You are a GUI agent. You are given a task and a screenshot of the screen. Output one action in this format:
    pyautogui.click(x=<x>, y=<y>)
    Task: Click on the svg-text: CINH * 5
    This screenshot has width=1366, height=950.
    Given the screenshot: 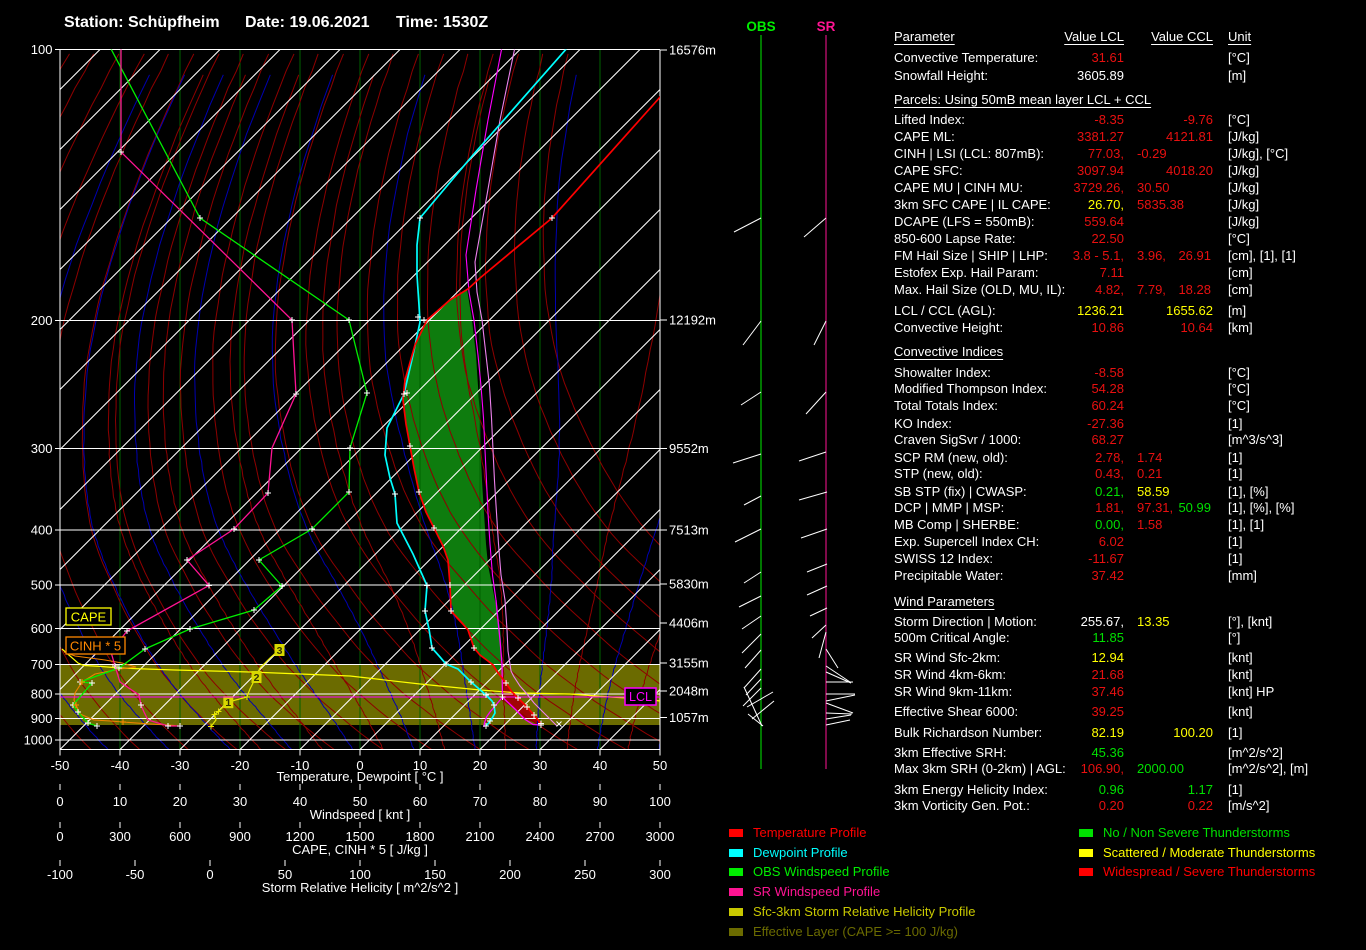 What is the action you would take?
    pyautogui.click(x=95, y=646)
    